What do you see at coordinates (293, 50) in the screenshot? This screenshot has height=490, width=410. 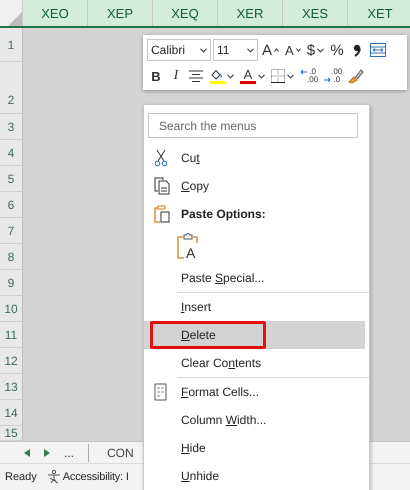 I see `shrink-font-button: A` at bounding box center [293, 50].